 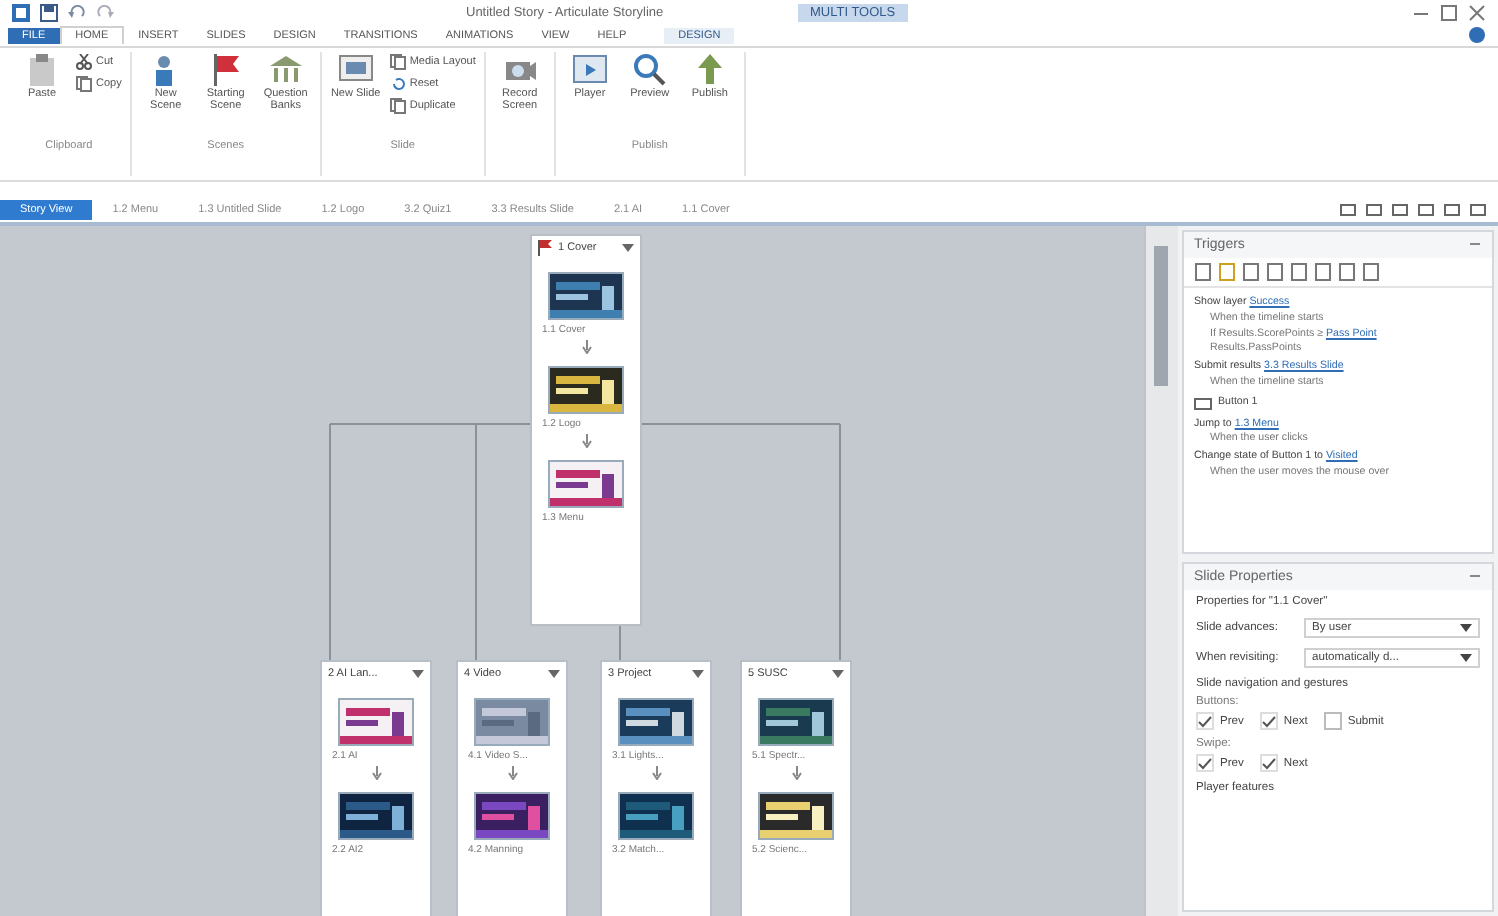 What do you see at coordinates (77, 12) in the screenshot?
I see `undo-icon` at bounding box center [77, 12].